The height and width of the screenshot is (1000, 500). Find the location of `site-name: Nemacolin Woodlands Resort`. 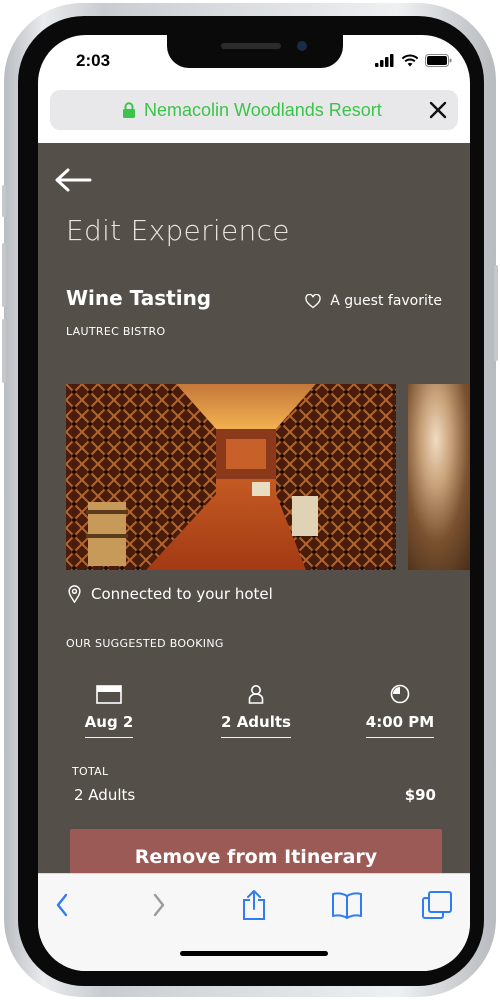

site-name: Nemacolin Woodlands Resort is located at coordinates (263, 110).